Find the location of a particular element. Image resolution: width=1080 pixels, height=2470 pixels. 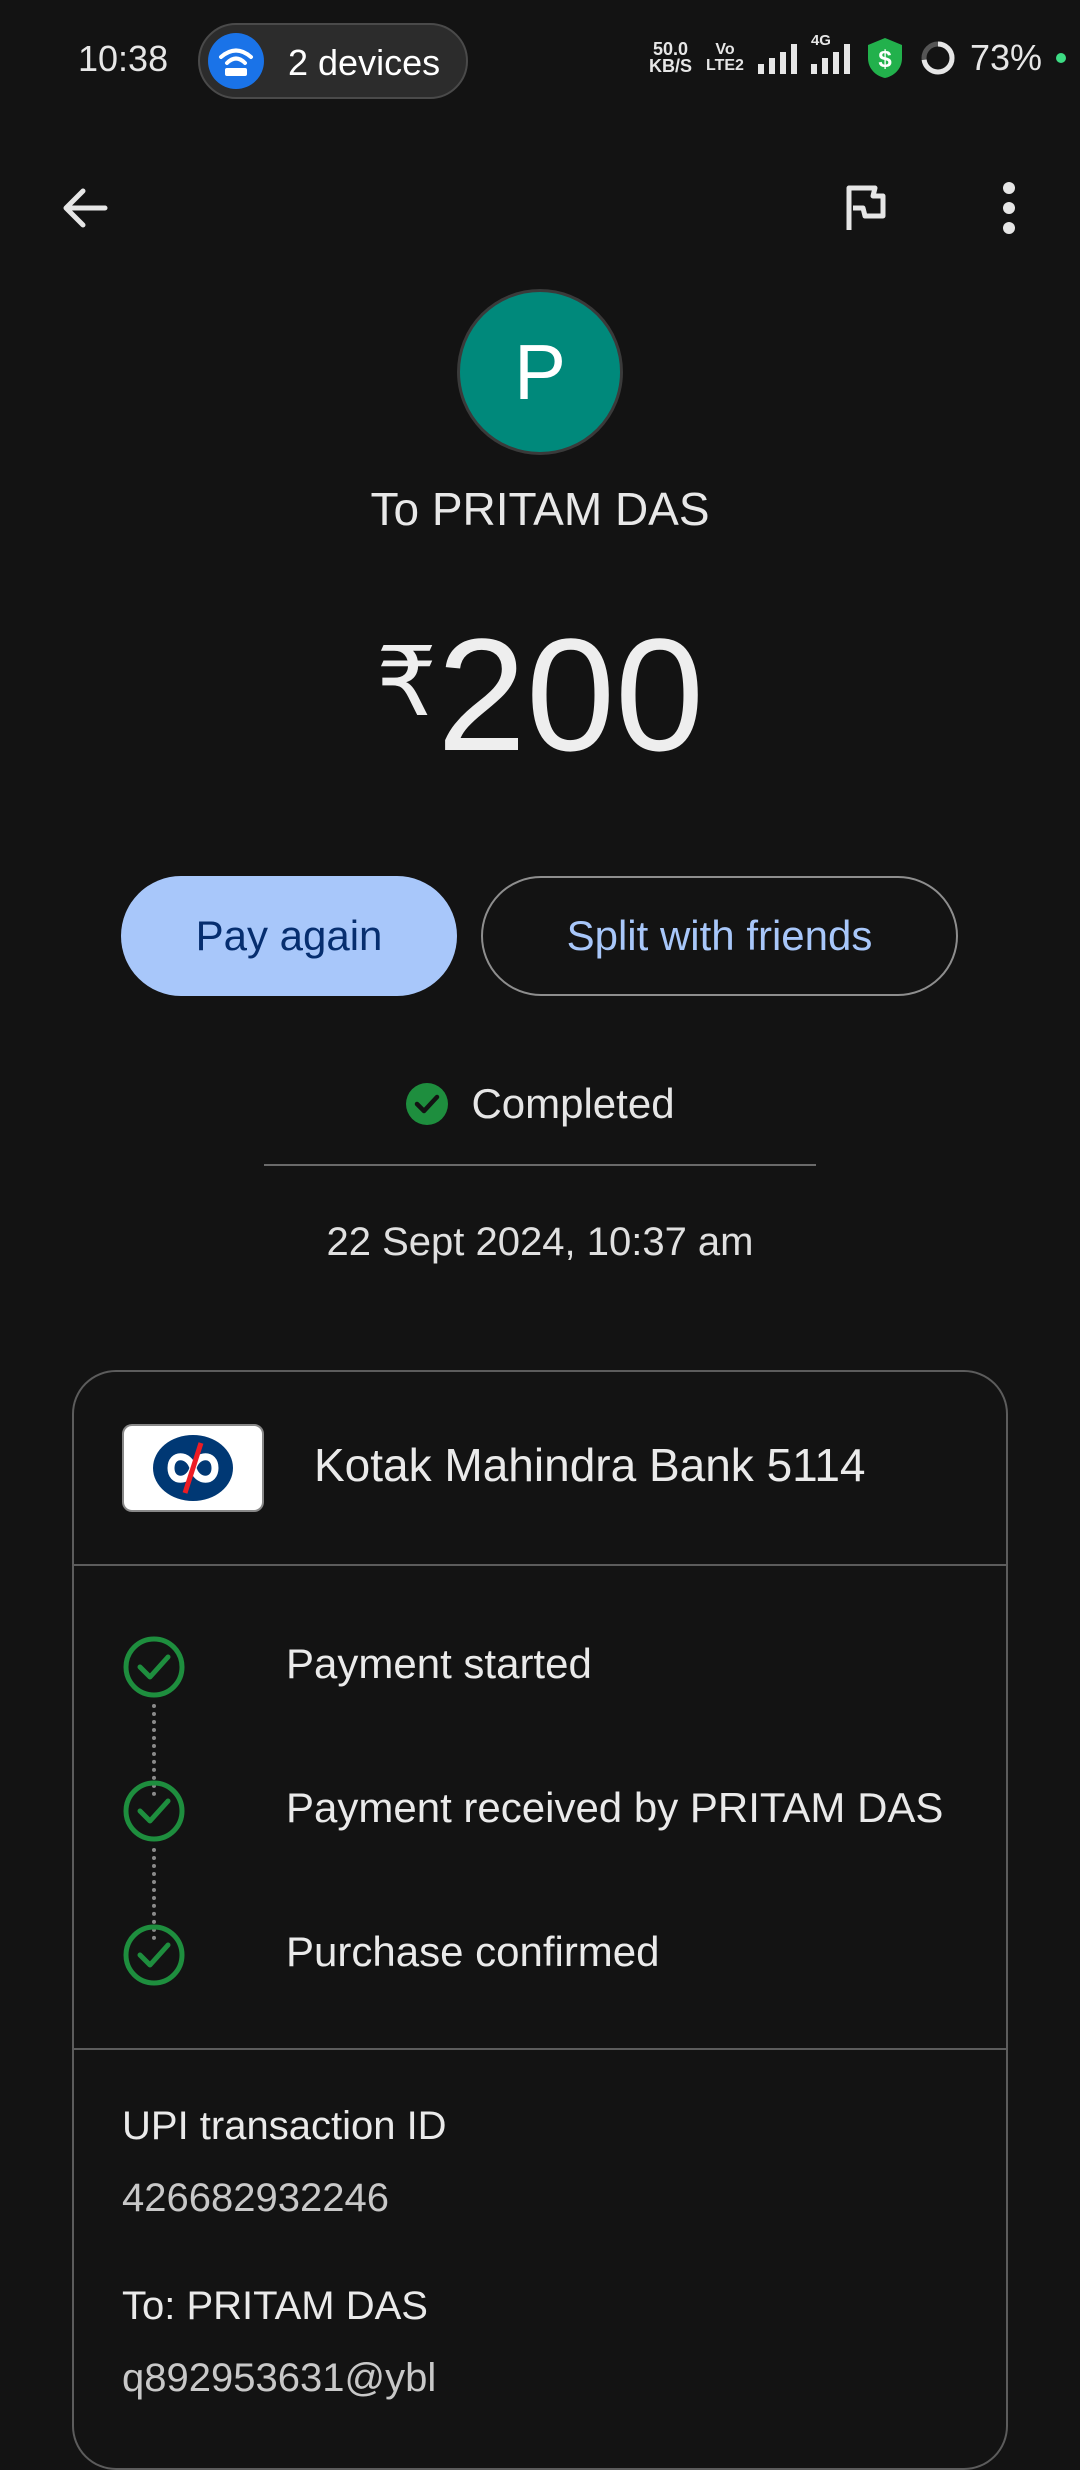

amount-value: 200 is located at coordinates (571, 694).